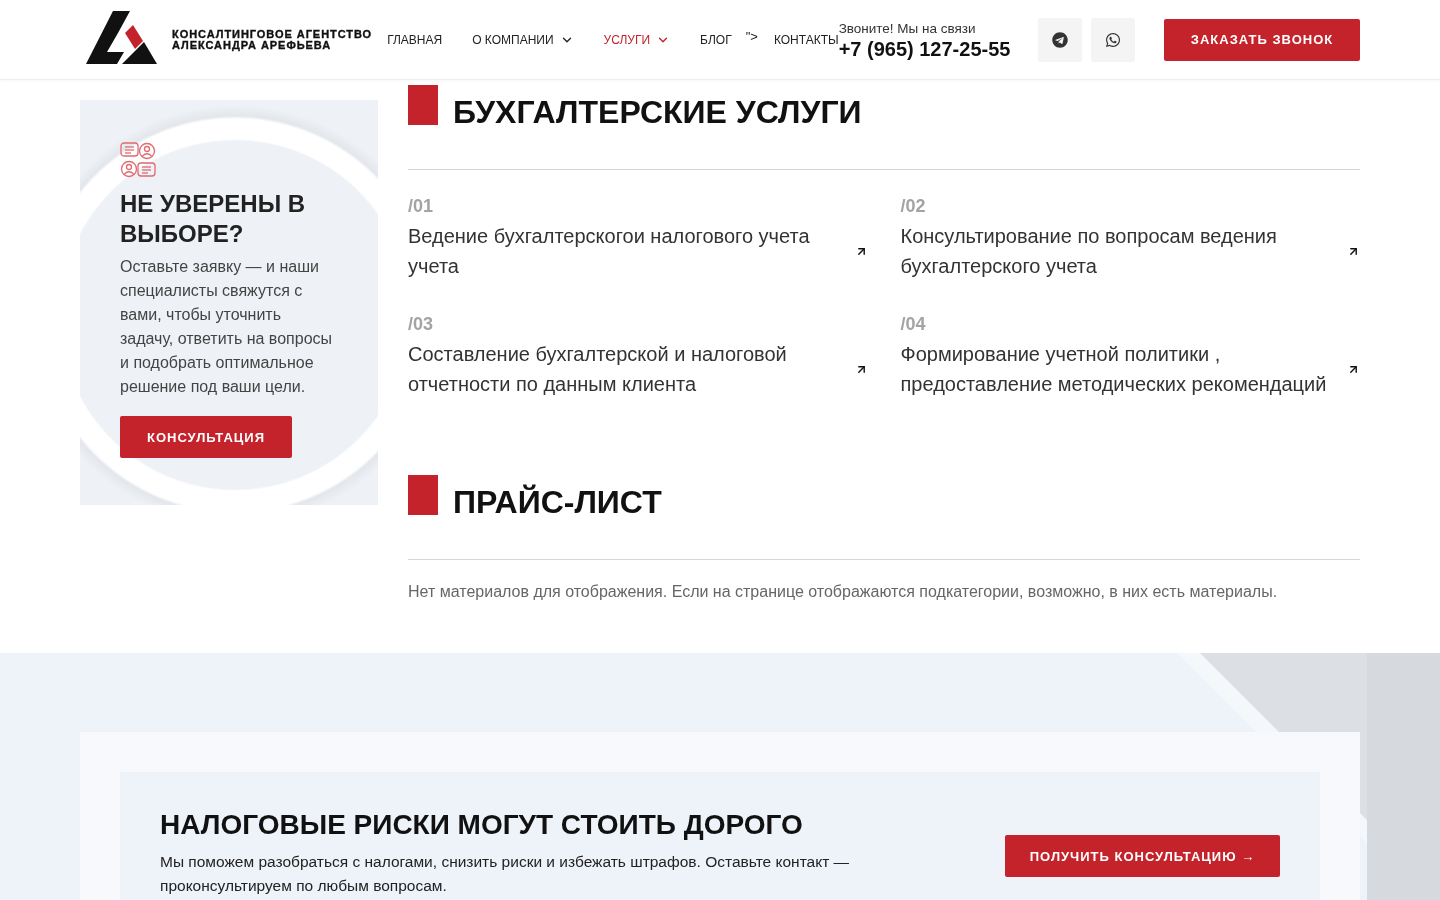 This screenshot has width=1440, height=900. I want to click on phone-number-link: +7 (965) 127-25-55, so click(924, 48).